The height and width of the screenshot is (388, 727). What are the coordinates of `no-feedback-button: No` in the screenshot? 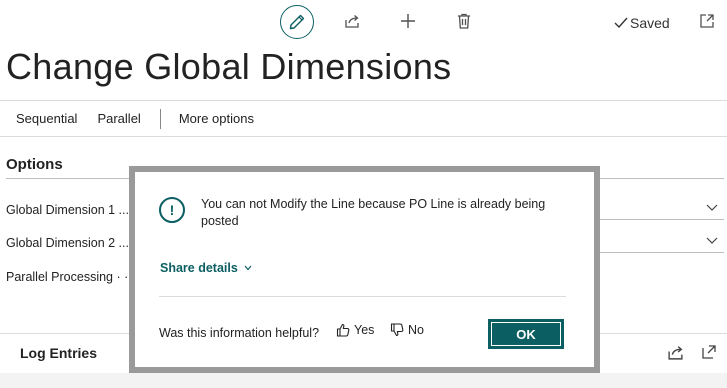 It's located at (407, 330).